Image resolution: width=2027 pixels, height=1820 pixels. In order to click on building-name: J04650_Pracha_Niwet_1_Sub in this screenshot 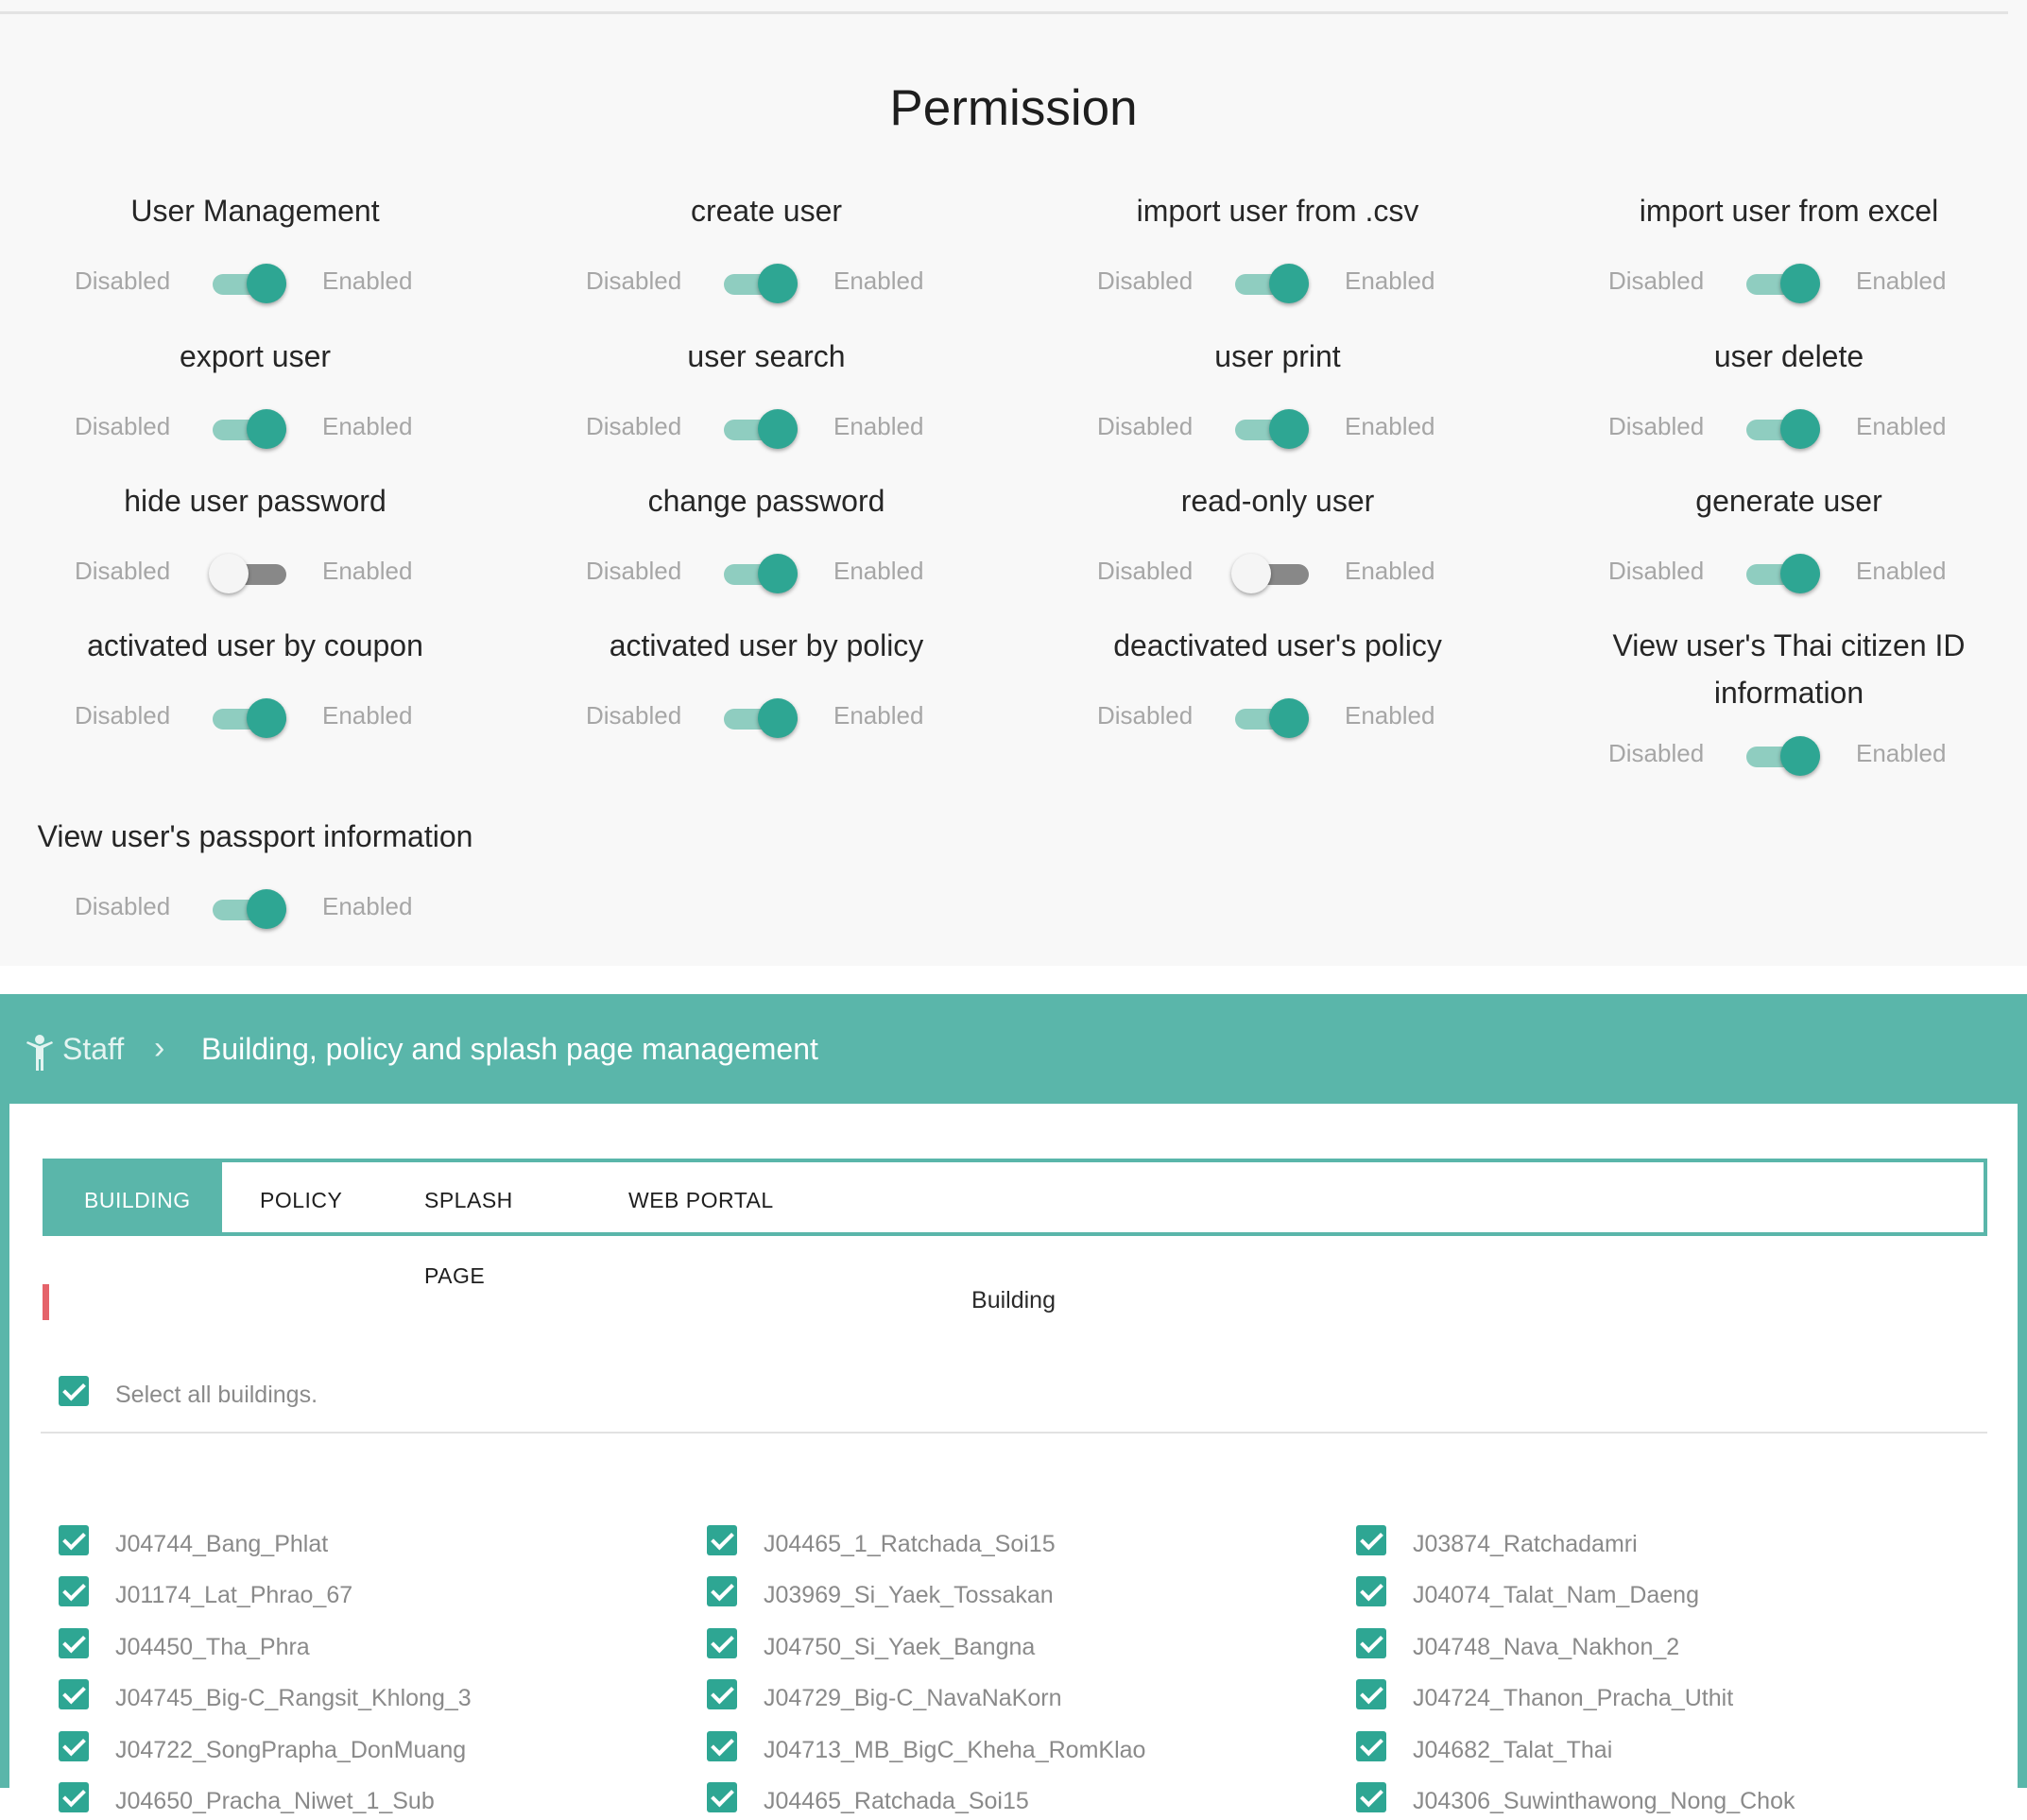, I will do `click(275, 1801)`.